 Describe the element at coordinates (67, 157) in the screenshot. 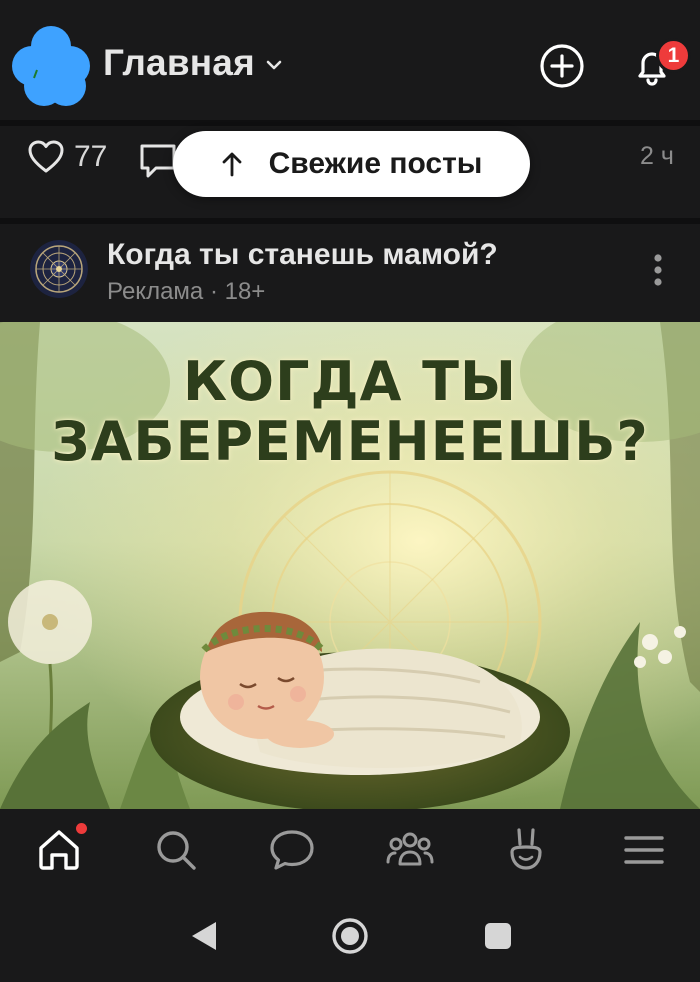

I see `like-button: 77` at that location.